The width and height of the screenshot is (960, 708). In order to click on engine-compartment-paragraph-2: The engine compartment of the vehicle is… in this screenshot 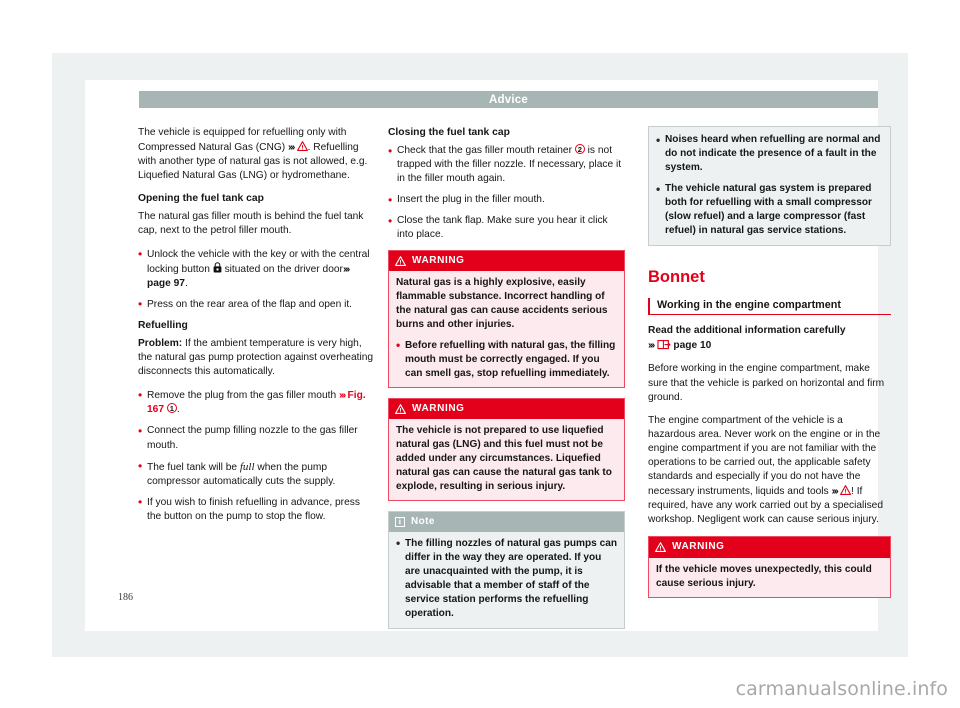, I will do `click(769, 471)`.